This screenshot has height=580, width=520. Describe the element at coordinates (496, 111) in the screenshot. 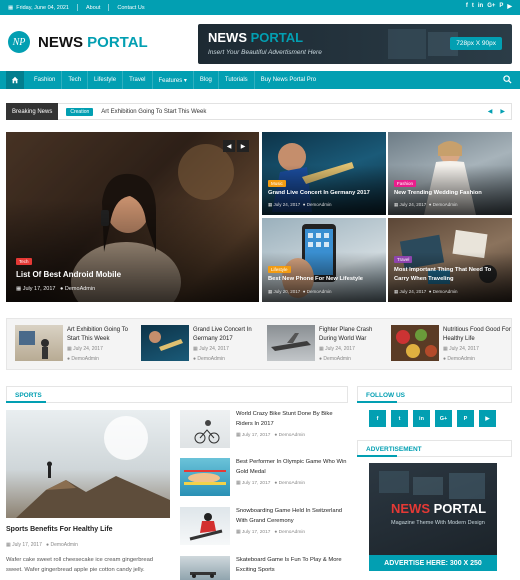

I see `ticker-controls: ◀ ▶` at that location.